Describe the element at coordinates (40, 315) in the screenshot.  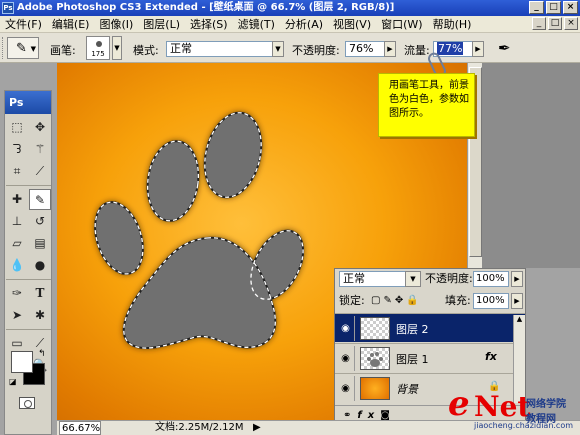
I see `shape-icon: ✱` at that location.